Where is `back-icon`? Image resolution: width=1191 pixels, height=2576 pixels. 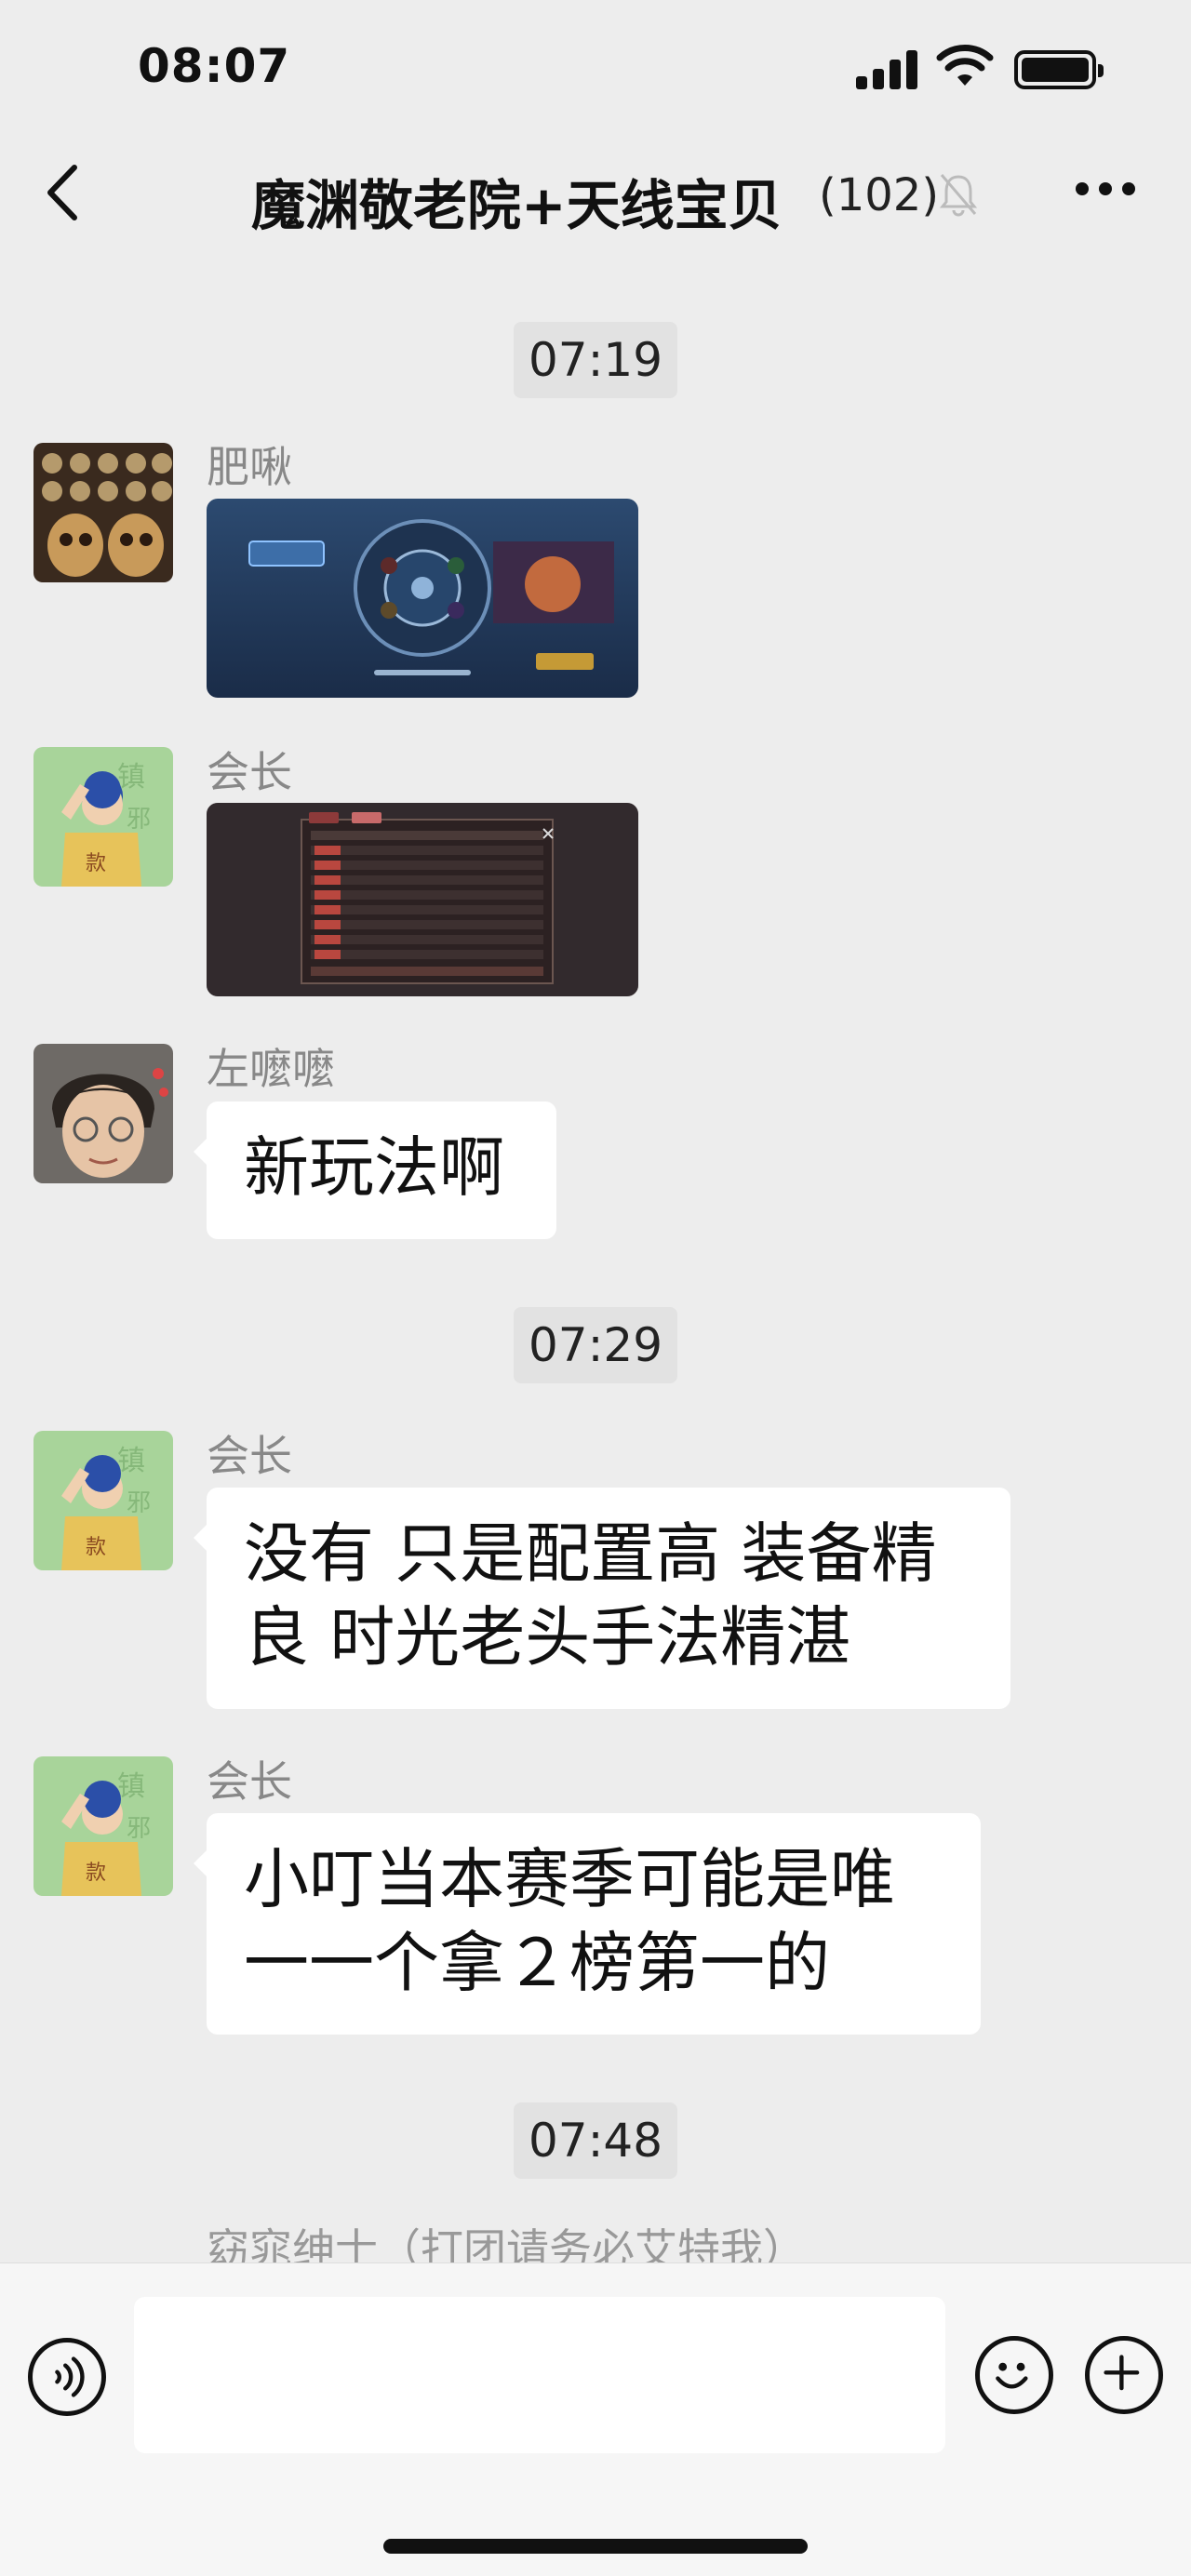
back-icon is located at coordinates (65, 192).